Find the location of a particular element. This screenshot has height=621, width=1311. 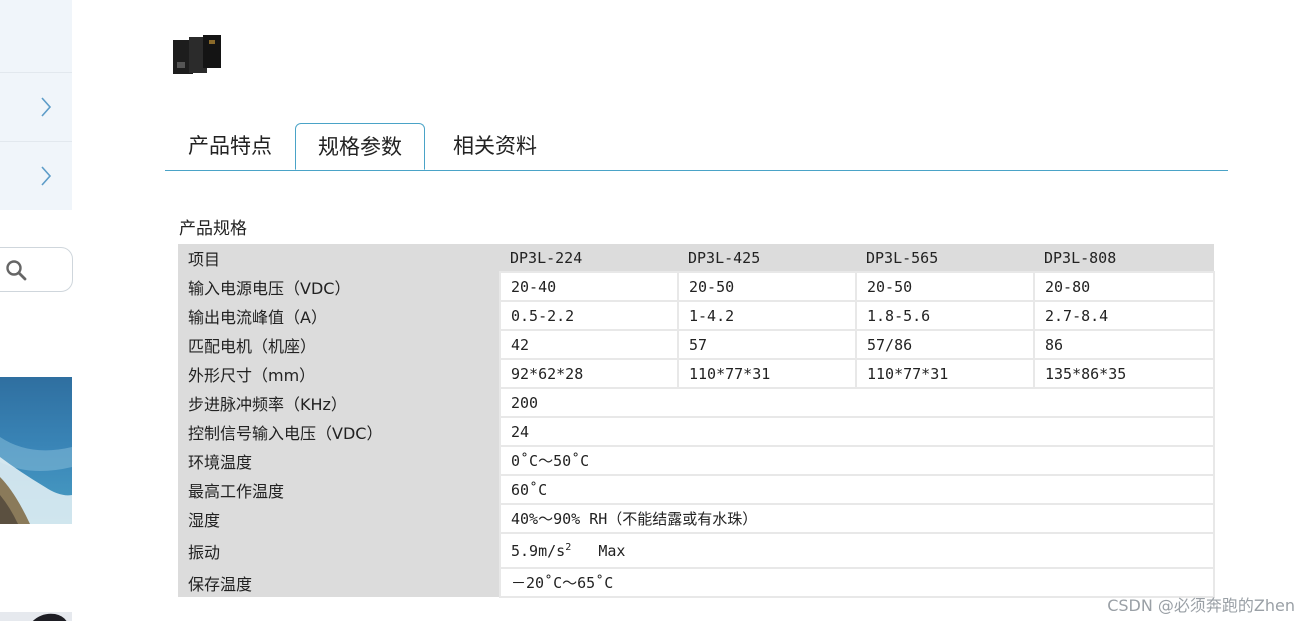

table-row: 匹配电机（机座） 42 57 57/86 86 is located at coordinates (696, 344).